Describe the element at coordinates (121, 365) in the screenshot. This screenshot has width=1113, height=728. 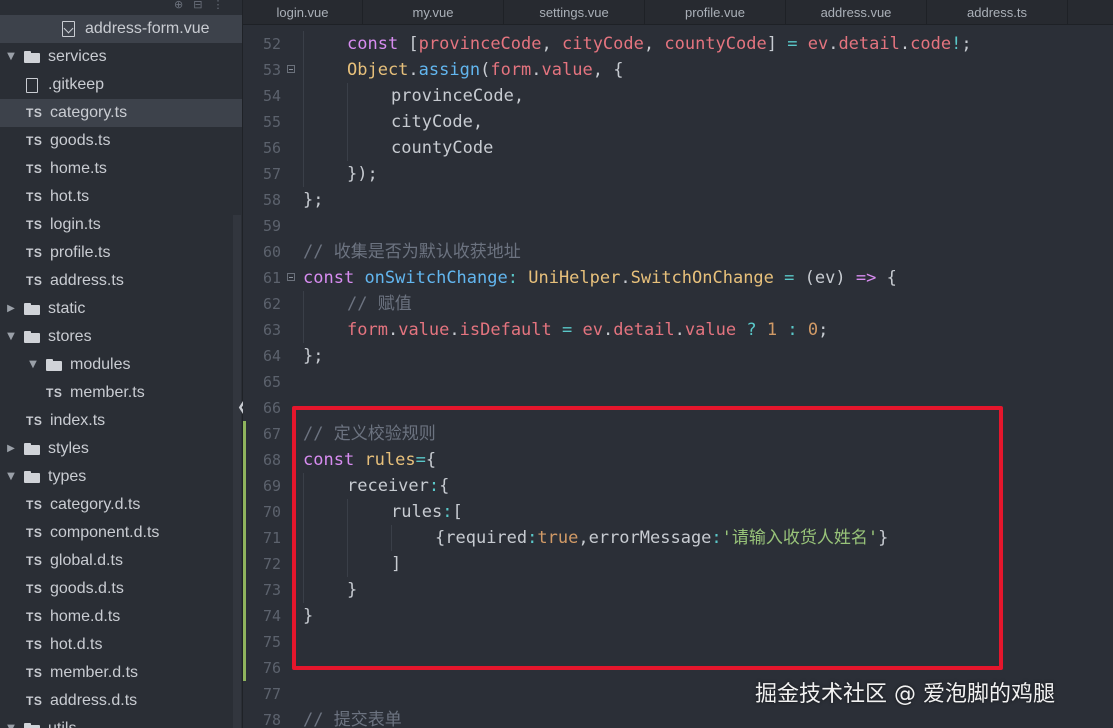
I see `tree-folder-modules: ▼ modules` at that location.